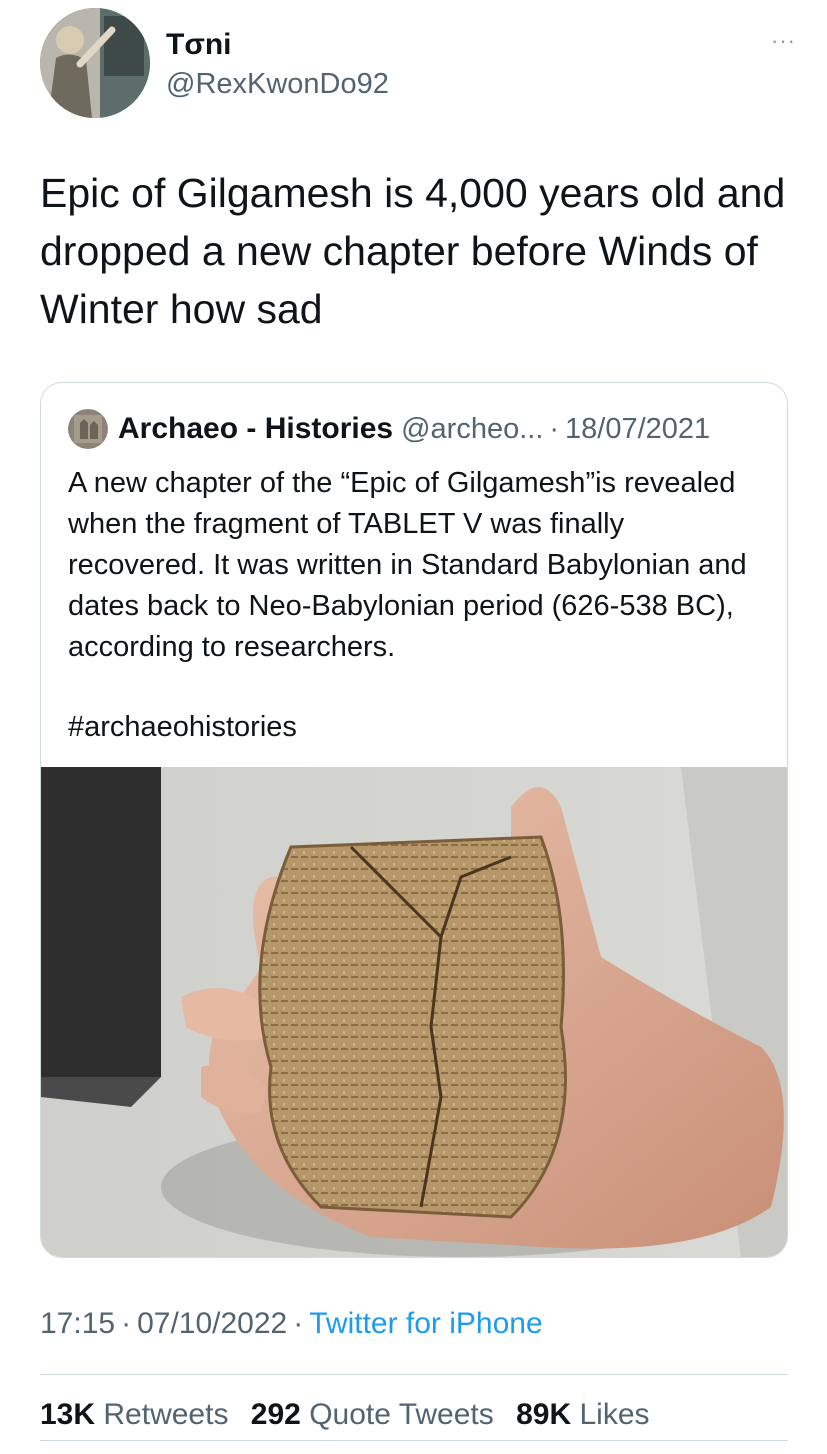  What do you see at coordinates (199, 45) in the screenshot?
I see `author-name: Tσni` at bounding box center [199, 45].